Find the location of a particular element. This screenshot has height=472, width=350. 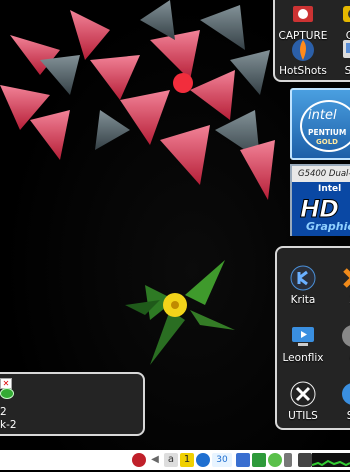

pentium-model: PENTIUM is located at coordinates (327, 132).